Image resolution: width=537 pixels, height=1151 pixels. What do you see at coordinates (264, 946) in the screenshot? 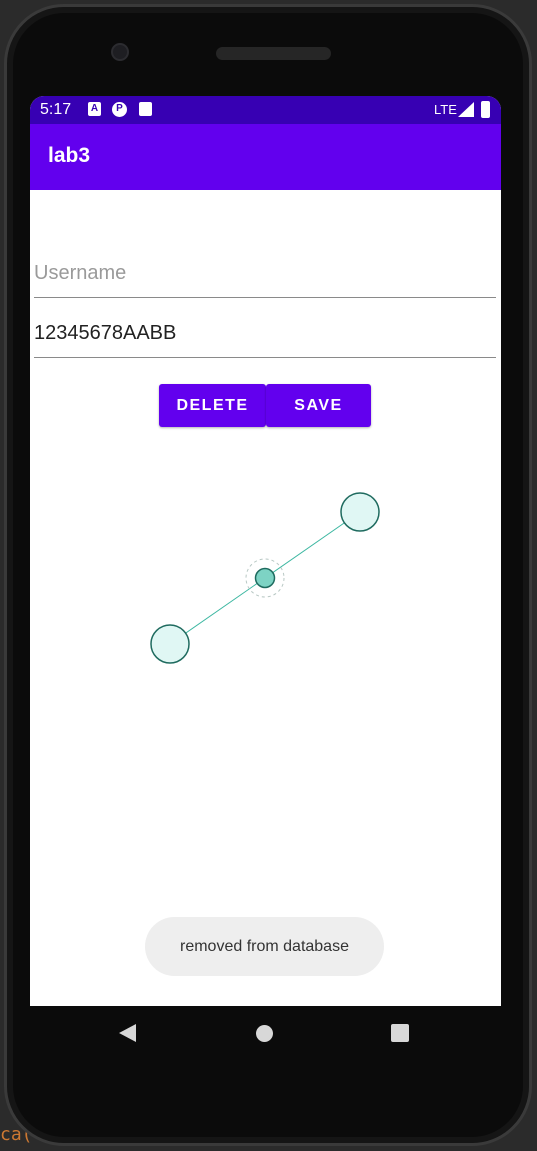
I see `toast-message: removed from database` at bounding box center [264, 946].